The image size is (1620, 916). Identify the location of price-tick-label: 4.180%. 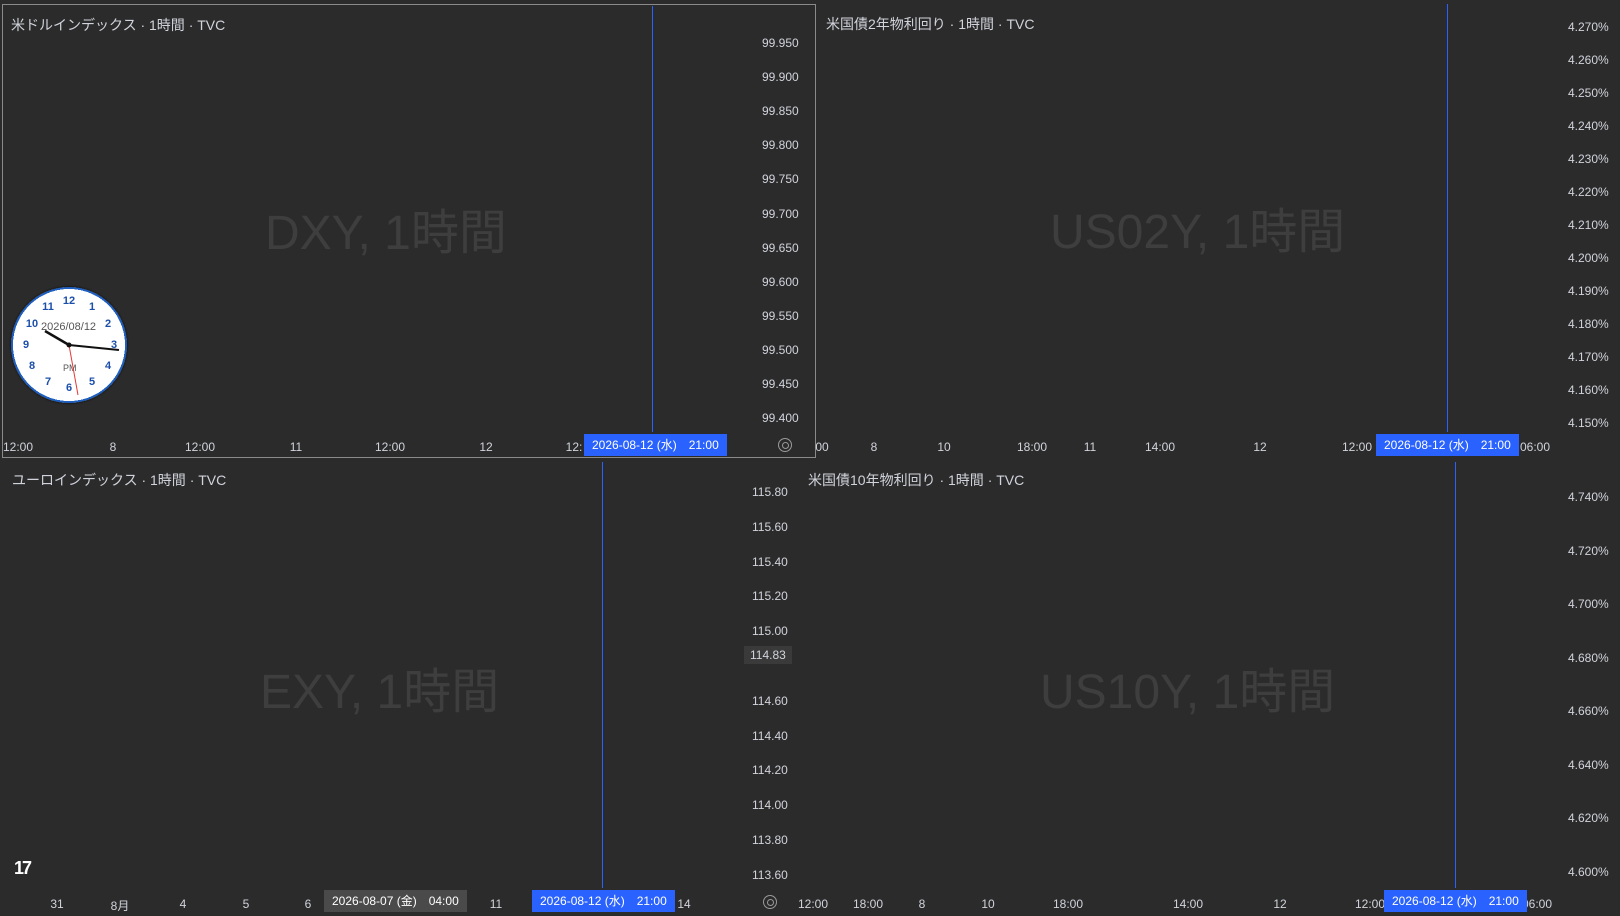
(1588, 324).